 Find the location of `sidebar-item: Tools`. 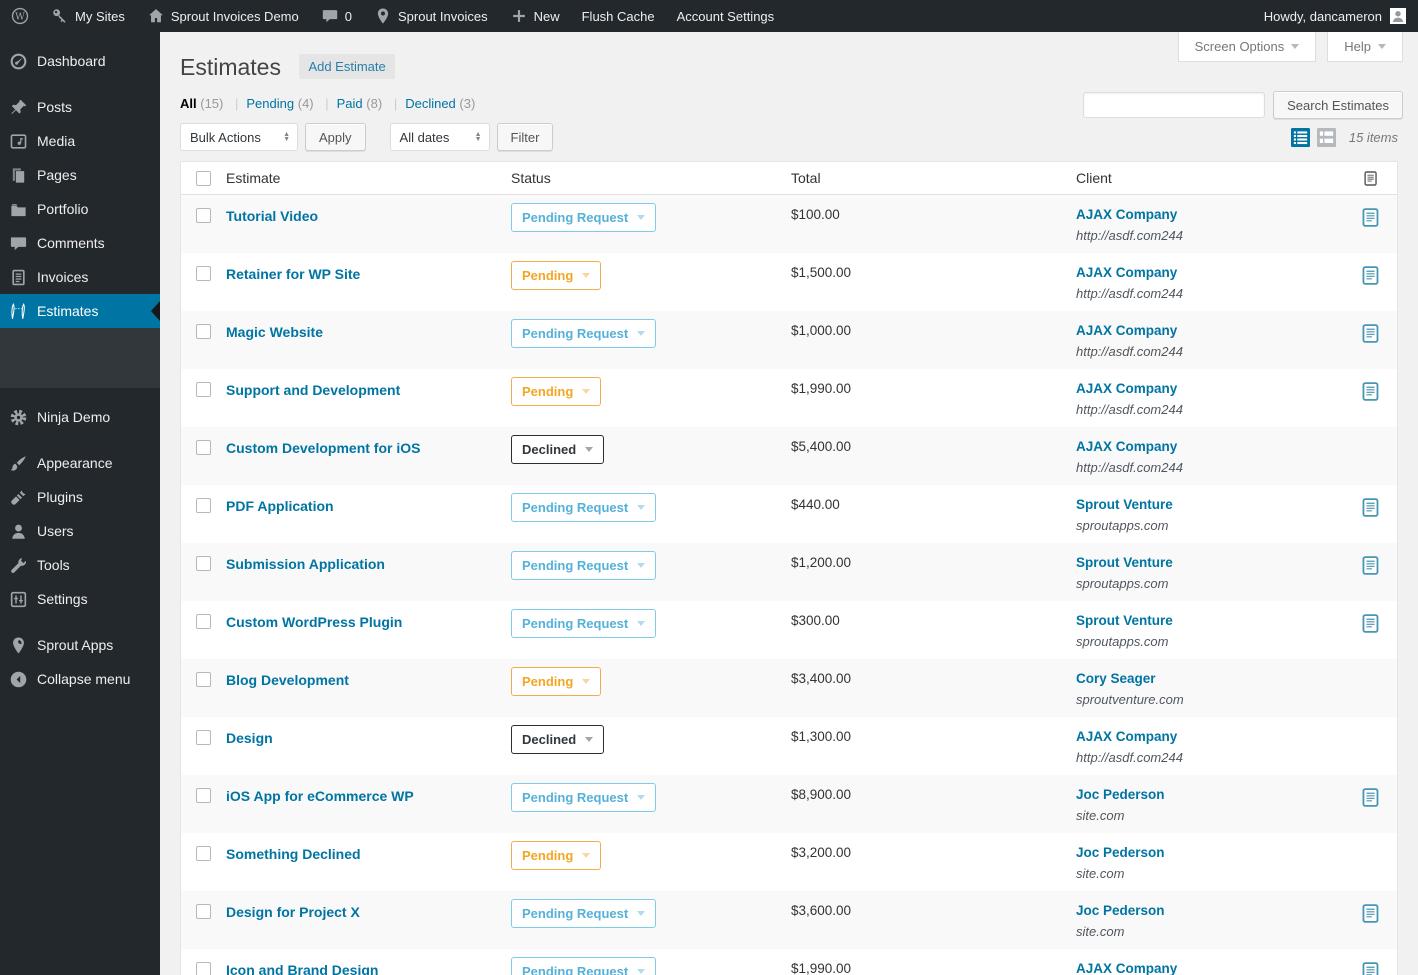

sidebar-item: Tools is located at coordinates (80, 565).